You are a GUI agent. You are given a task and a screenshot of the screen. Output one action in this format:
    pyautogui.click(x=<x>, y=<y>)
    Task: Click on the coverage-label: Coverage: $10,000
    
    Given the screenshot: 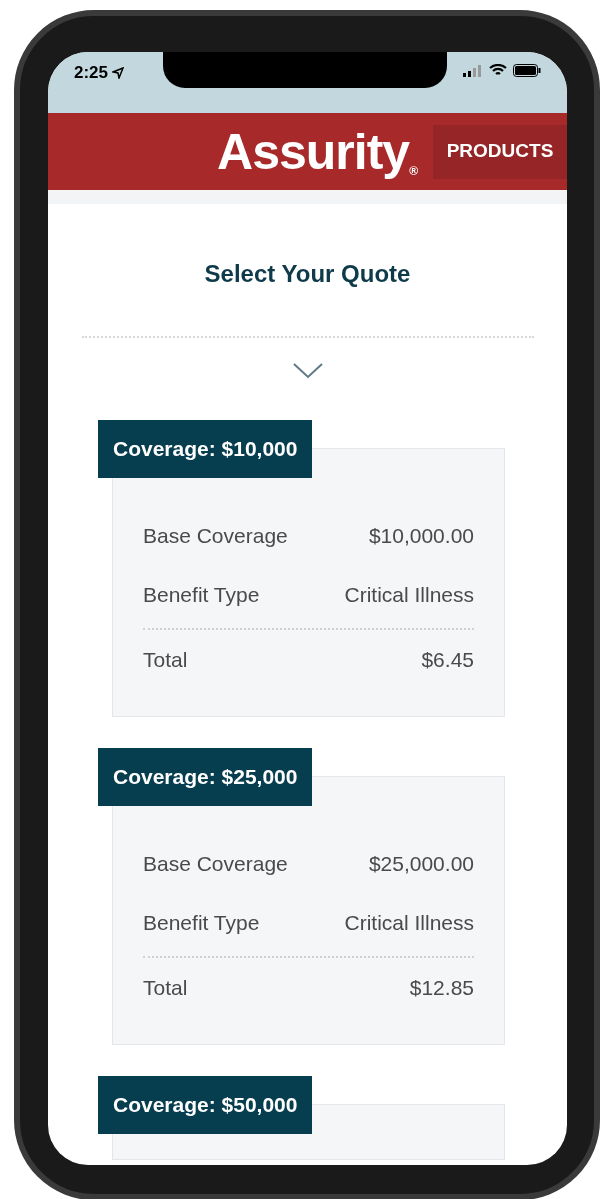 What is the action you would take?
    pyautogui.click(x=205, y=449)
    